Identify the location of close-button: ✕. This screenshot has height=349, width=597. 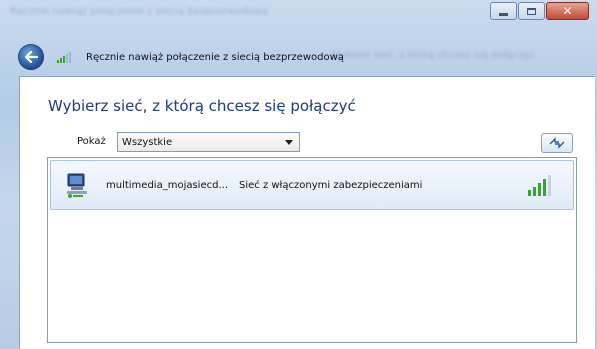
(567, 11).